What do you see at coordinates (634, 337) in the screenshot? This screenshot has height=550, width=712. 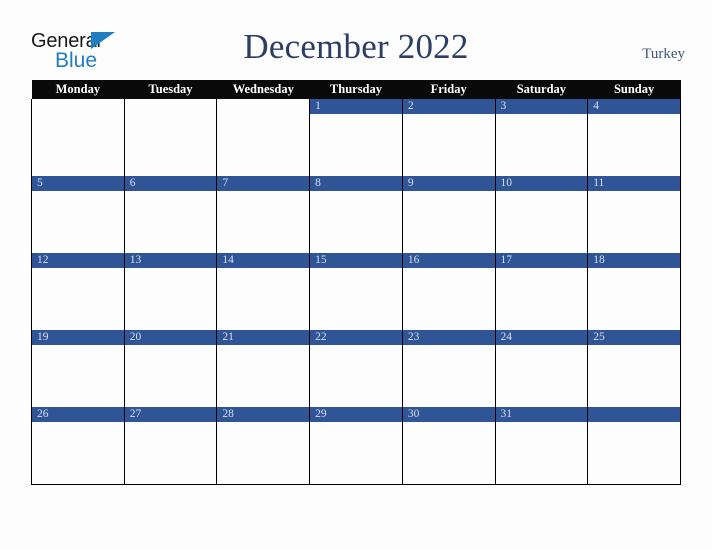 I see `day-number: 25` at bounding box center [634, 337].